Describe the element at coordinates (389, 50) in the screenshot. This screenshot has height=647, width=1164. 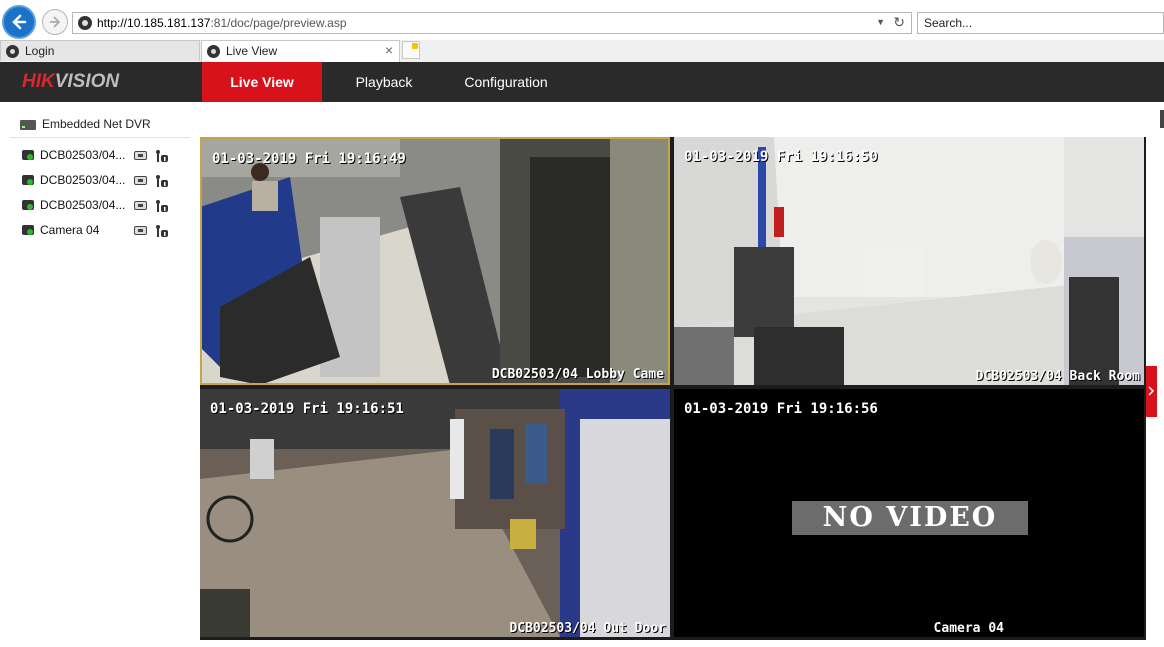
I see `close-tab-icon: ×` at that location.